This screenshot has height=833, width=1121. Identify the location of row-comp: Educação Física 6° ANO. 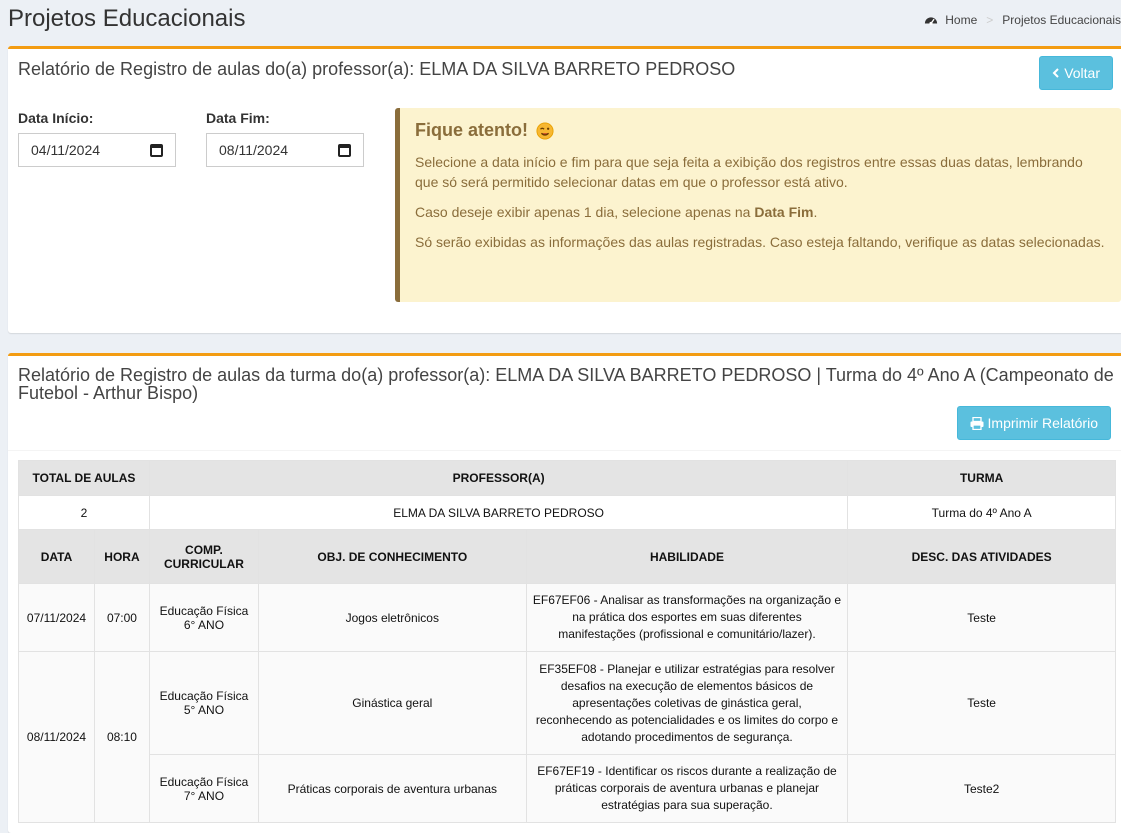
(203, 617).